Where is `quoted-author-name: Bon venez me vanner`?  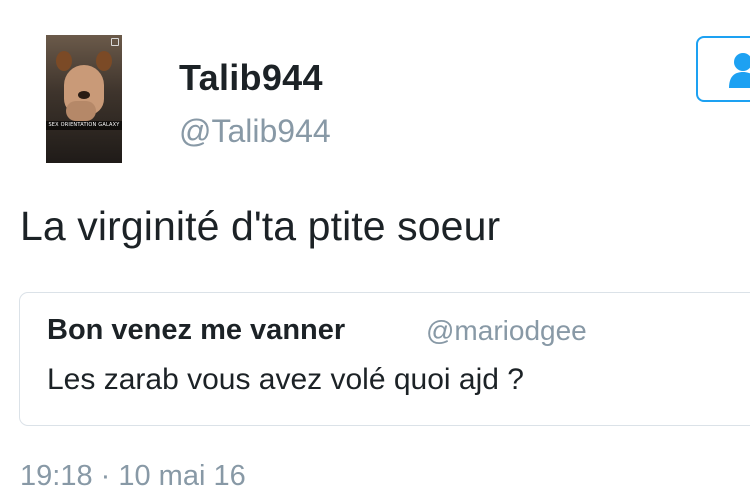 quoted-author-name: Bon venez me vanner is located at coordinates (196, 330).